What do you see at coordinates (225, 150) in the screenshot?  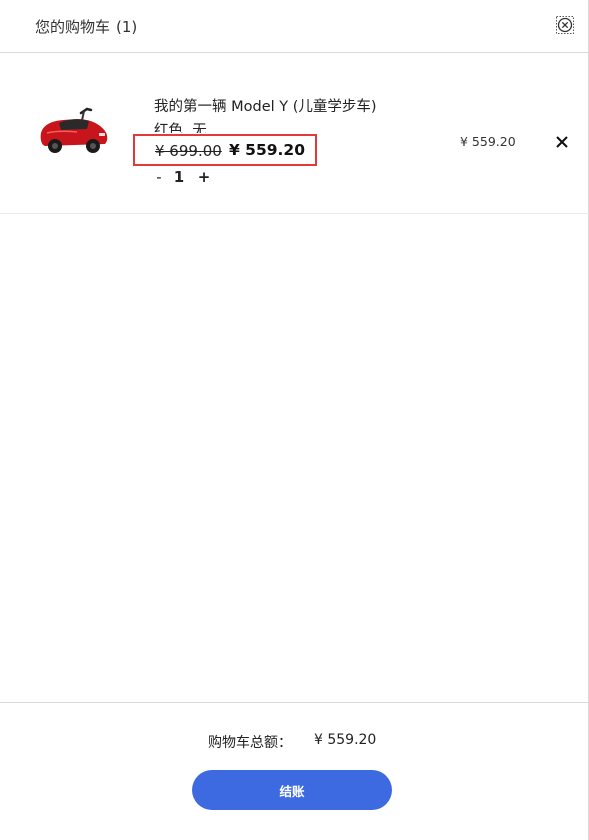 I see `price-highlight-box: ¥ 699.00 ¥ 559.20` at bounding box center [225, 150].